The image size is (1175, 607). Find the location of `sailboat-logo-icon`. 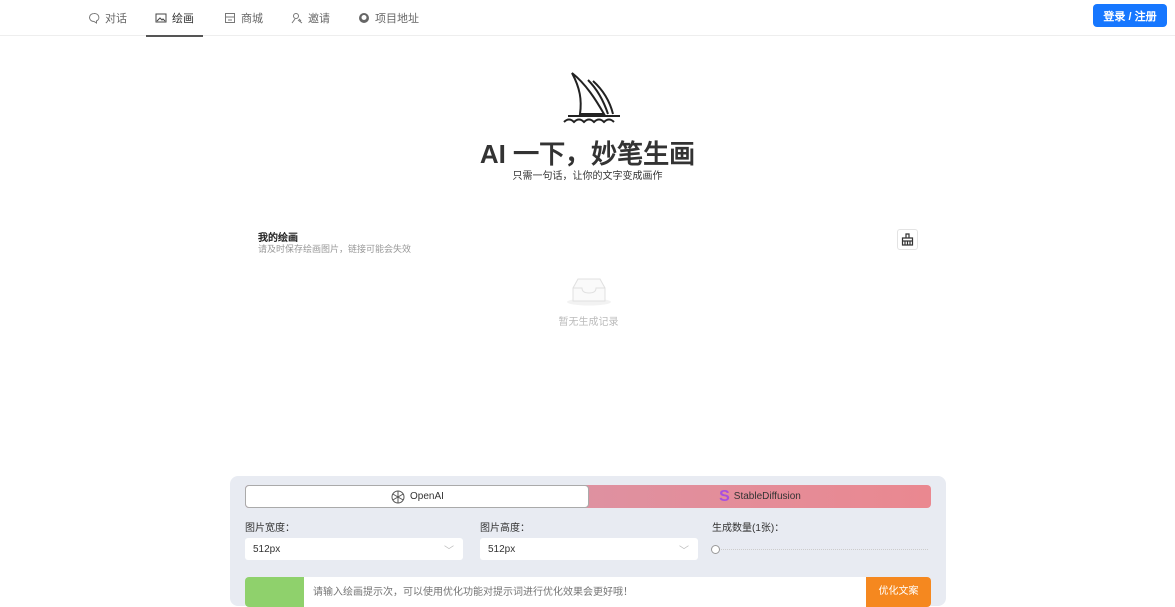

sailboat-logo-icon is located at coordinates (591, 98).